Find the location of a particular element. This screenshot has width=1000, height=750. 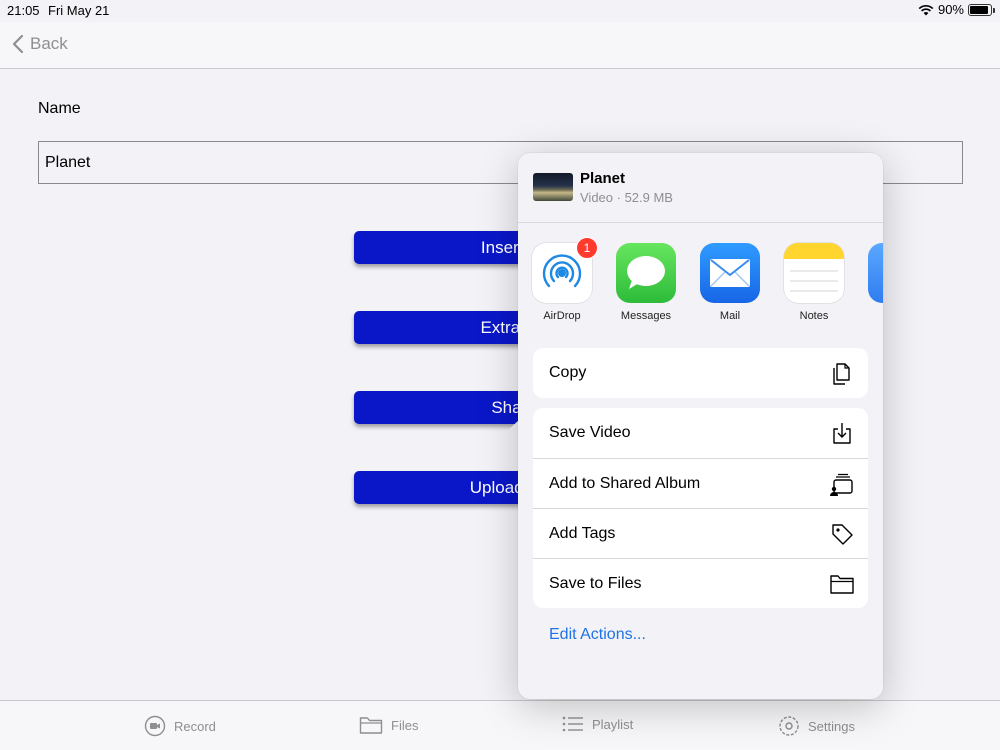

wifi-icon is located at coordinates (926, 9).